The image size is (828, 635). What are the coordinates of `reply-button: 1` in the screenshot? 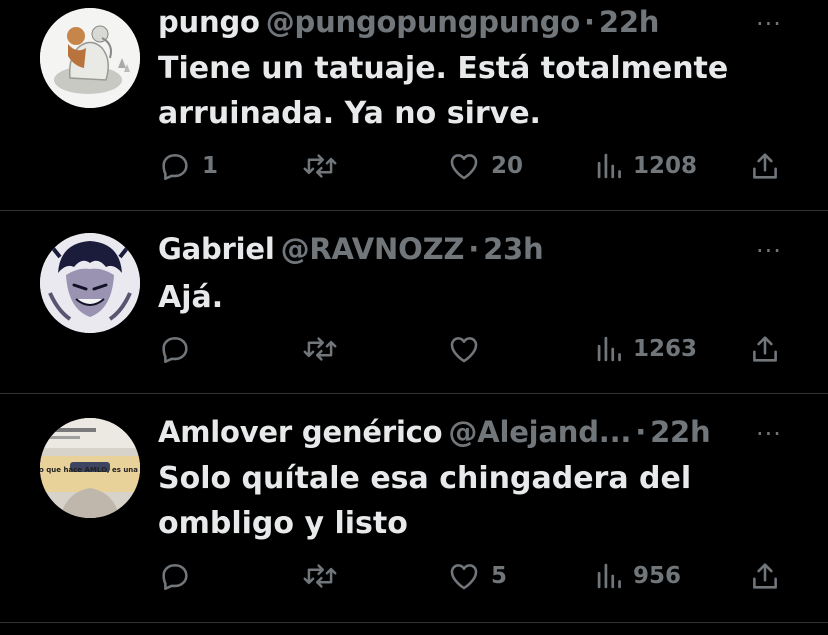 It's located at (188, 166).